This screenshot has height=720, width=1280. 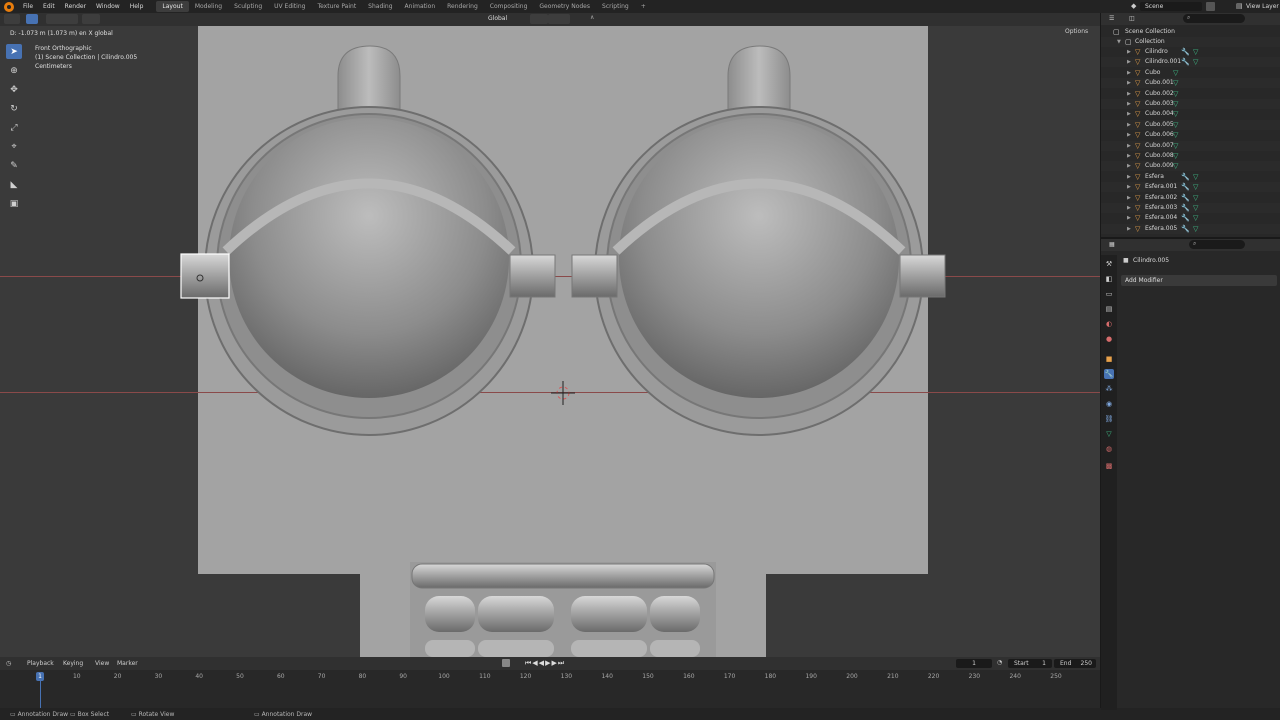 I want to click on transform-orientation-select: Global, so click(x=504, y=19).